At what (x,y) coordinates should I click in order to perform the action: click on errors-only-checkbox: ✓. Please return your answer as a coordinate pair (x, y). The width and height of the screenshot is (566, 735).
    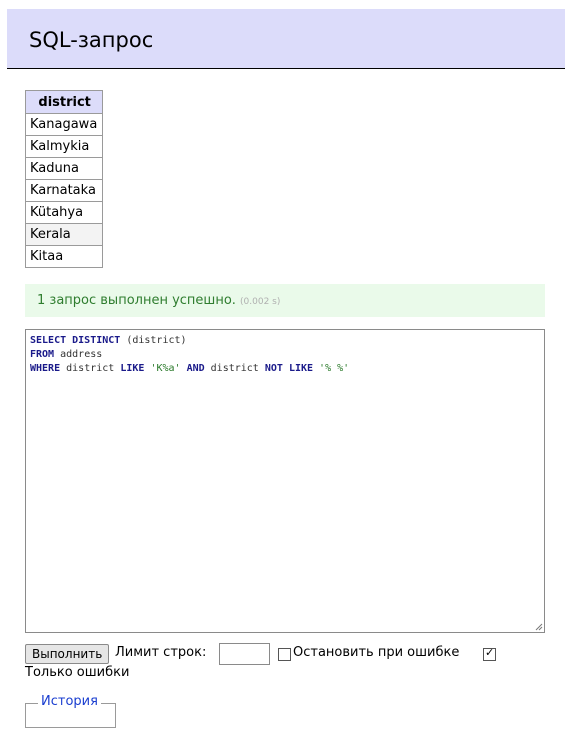
    Looking at the image, I should click on (489, 653).